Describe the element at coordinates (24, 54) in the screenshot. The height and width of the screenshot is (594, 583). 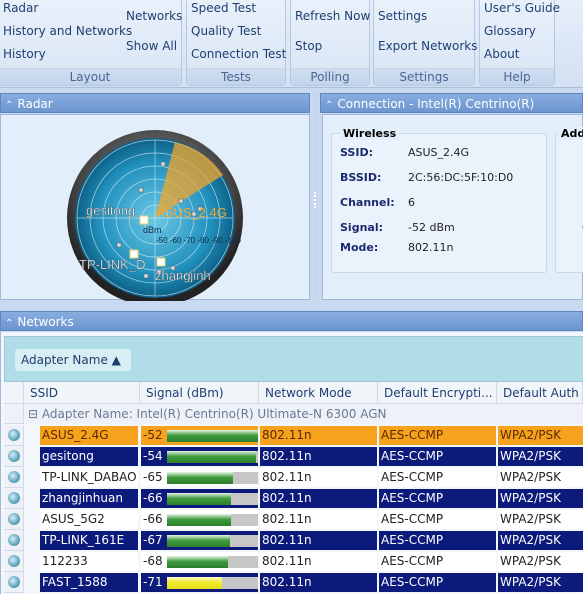
I see `layout-history-button: History` at that location.